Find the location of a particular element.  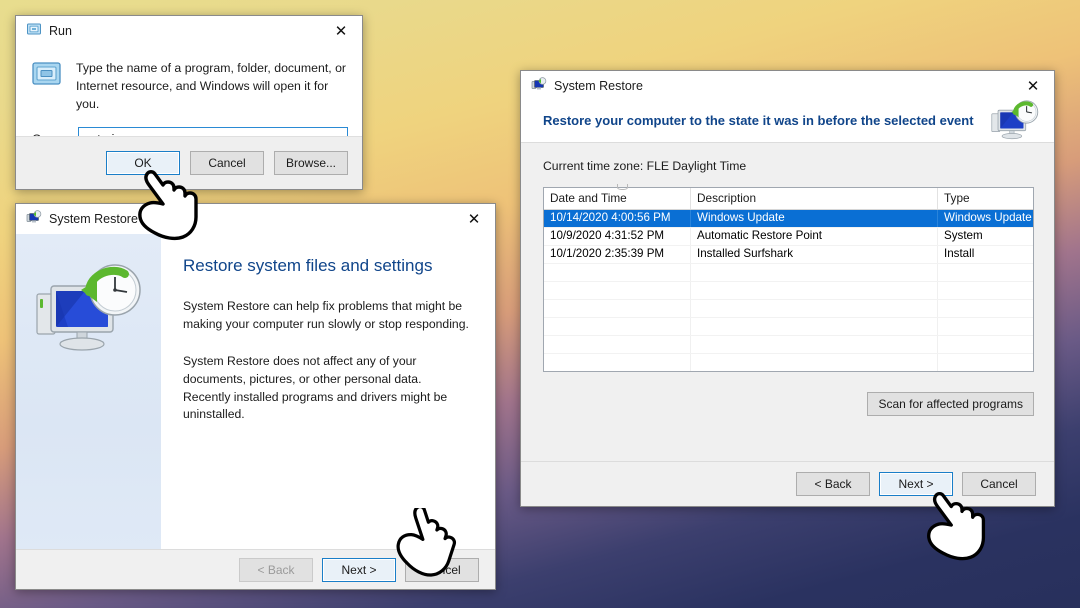

system-restore-header-icon is located at coordinates (1015, 122).